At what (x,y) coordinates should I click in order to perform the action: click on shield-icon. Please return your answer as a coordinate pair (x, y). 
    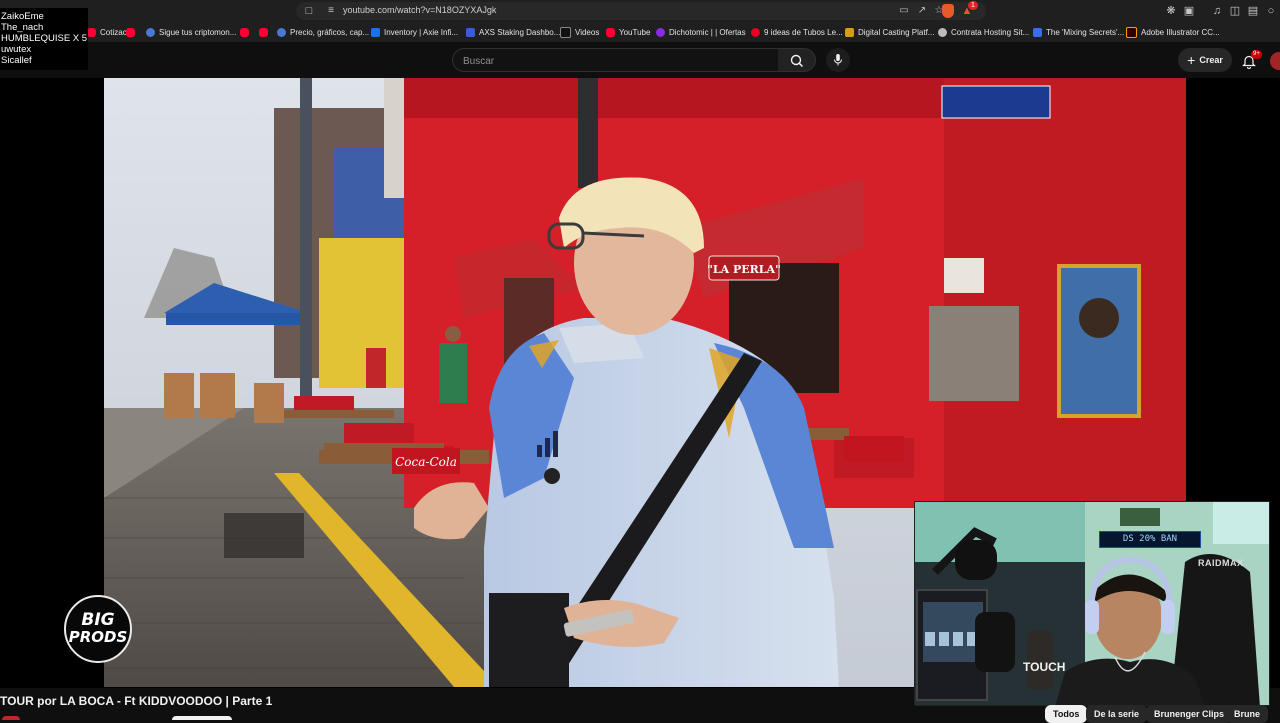
    Looking at the image, I should click on (948, 11).